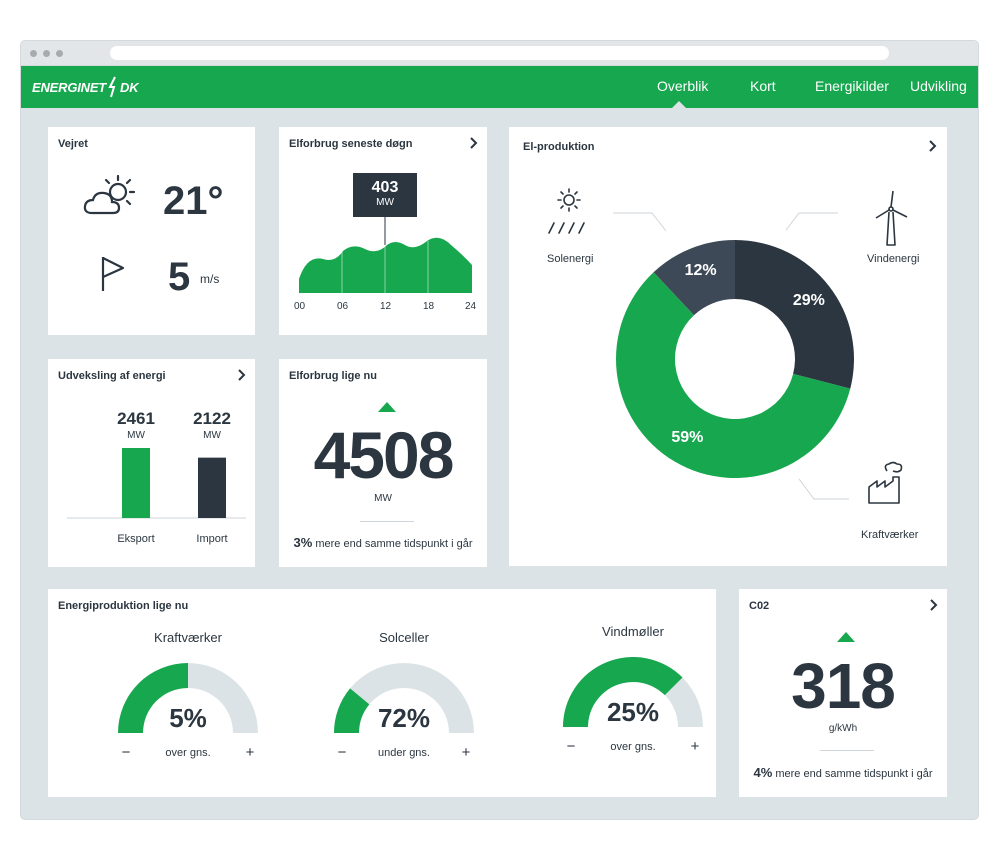 This screenshot has width=1000, height=860. I want to click on wind-flag-icon, so click(113, 274).